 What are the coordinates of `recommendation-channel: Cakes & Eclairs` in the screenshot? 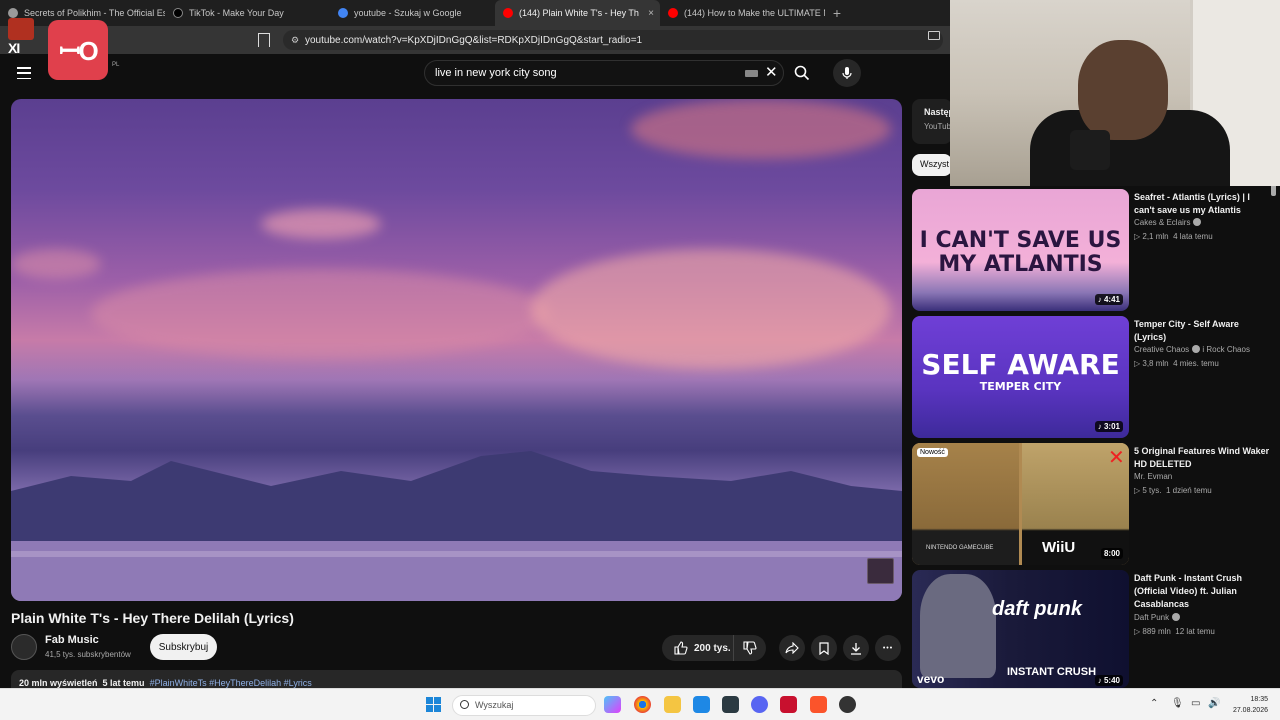 It's located at (1168, 222).